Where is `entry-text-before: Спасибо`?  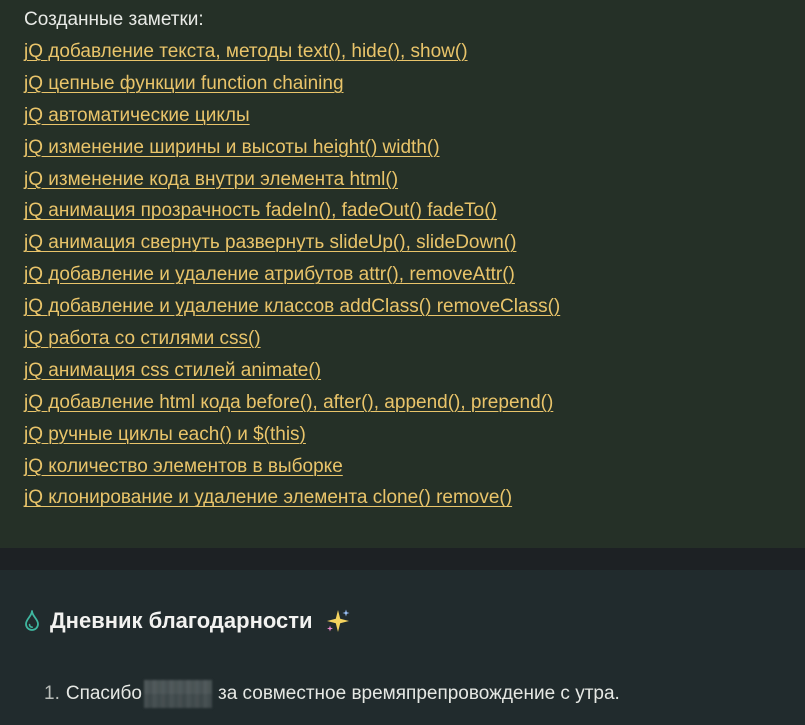 entry-text-before: Спасибо is located at coordinates (103, 693).